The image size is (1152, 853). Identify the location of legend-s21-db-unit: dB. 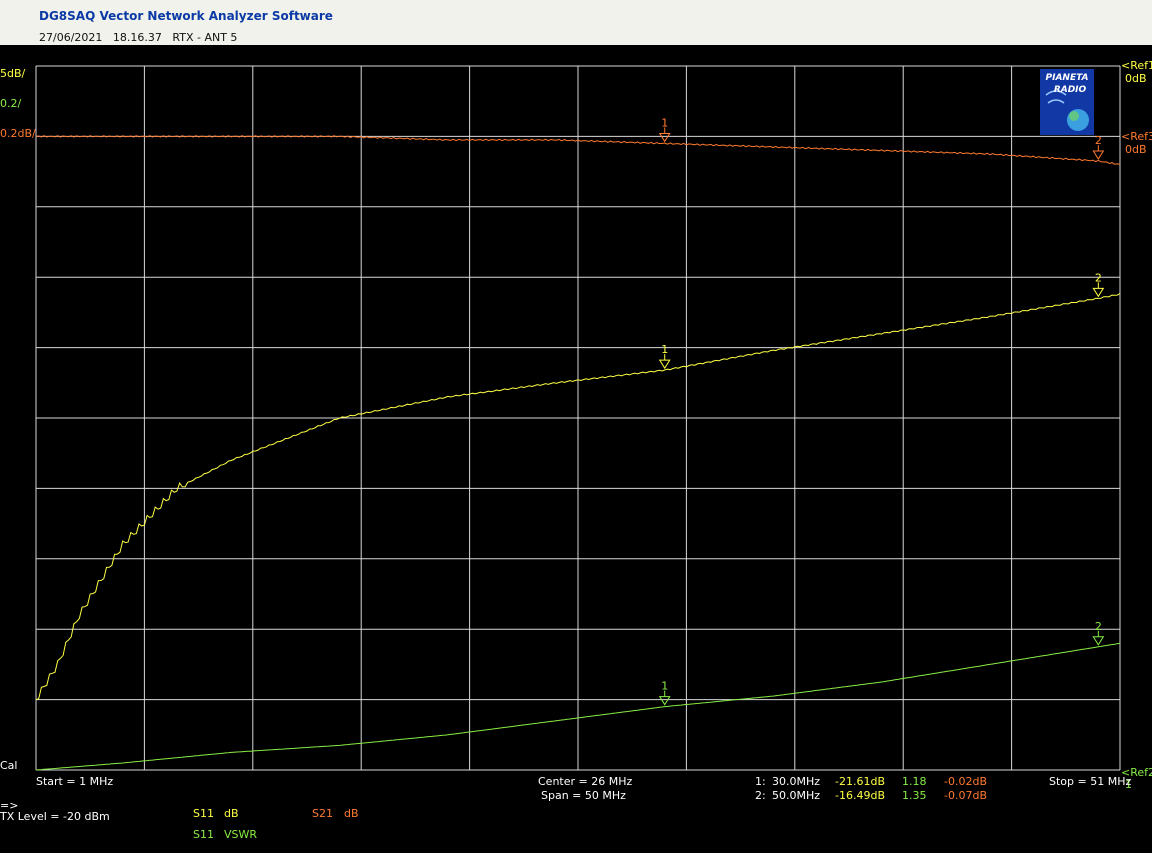
(351, 813).